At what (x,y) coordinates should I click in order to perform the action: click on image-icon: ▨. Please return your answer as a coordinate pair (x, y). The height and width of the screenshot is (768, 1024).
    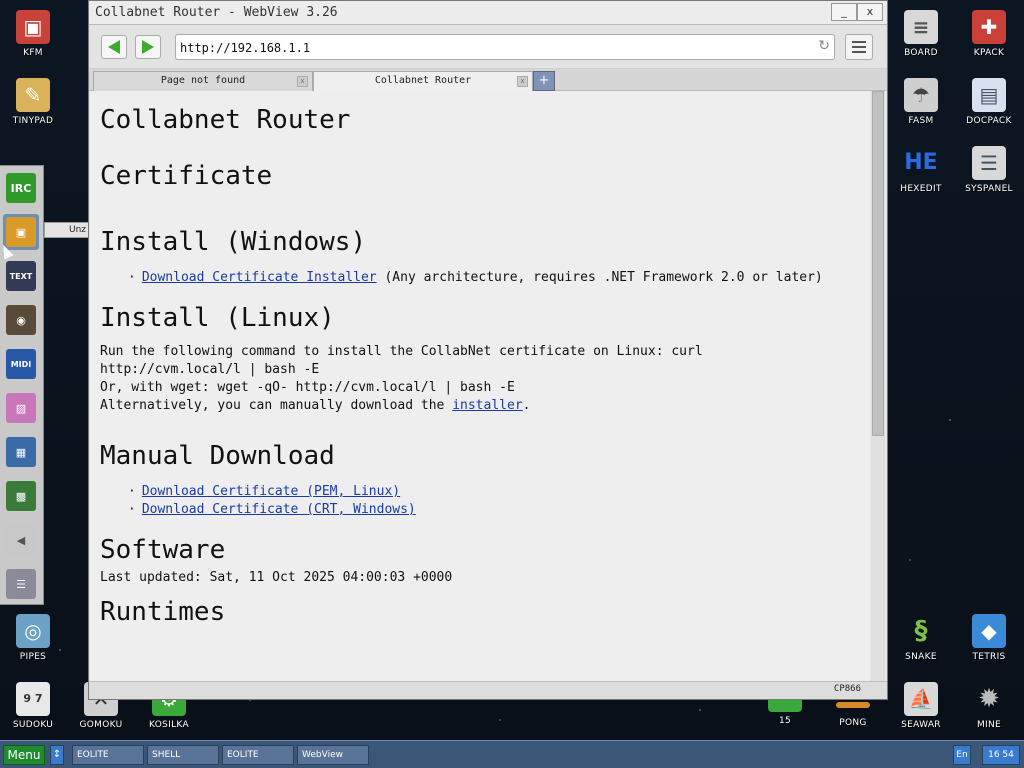
    Looking at the image, I should click on (21, 408).